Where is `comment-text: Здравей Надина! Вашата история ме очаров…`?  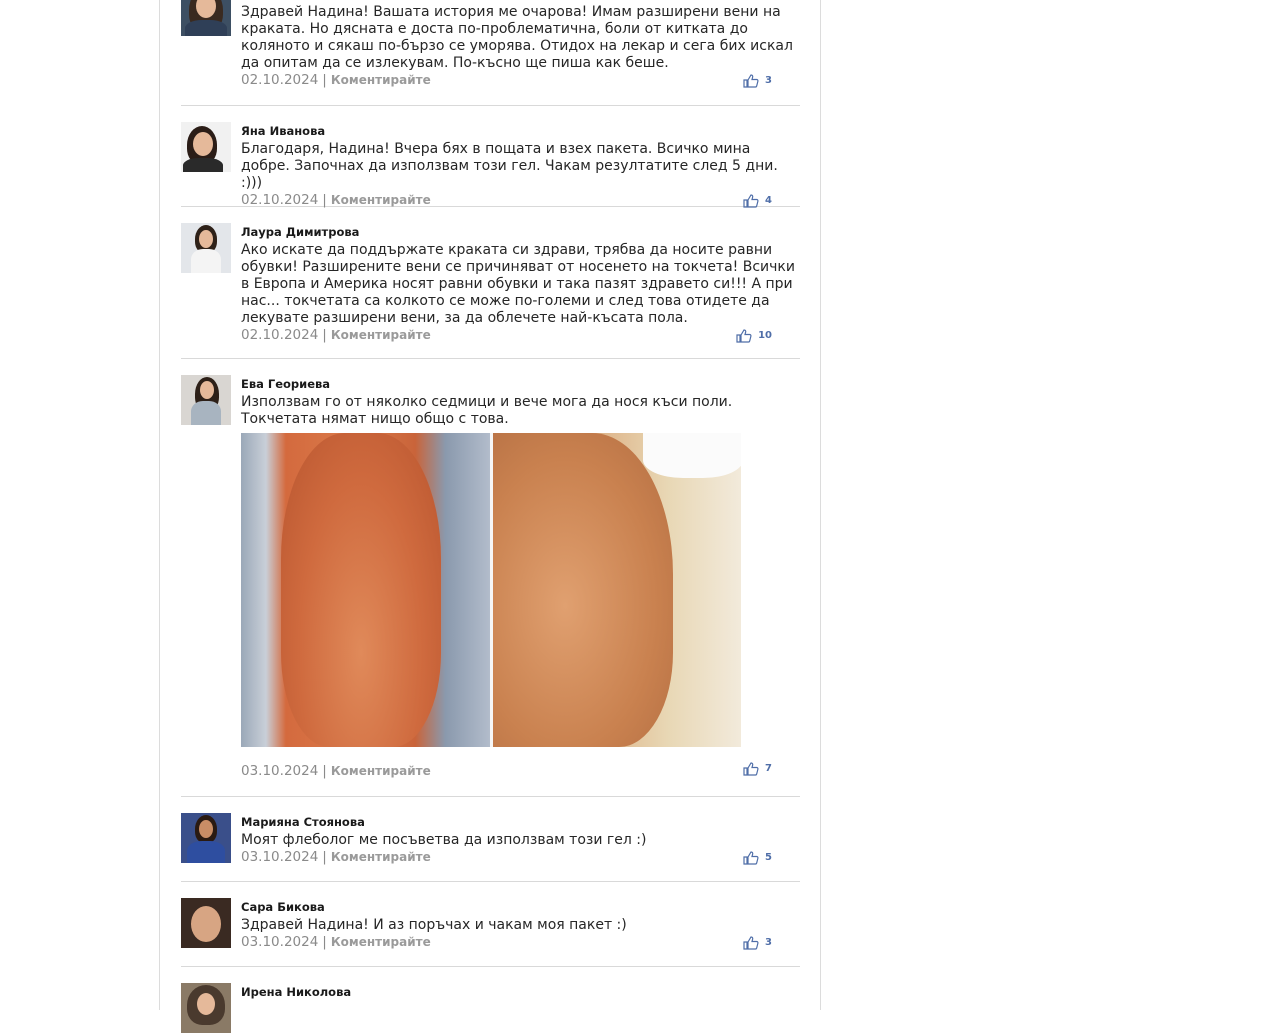
comment-text: Здравей Надина! Вашата история ме очаров… is located at coordinates (517, 37).